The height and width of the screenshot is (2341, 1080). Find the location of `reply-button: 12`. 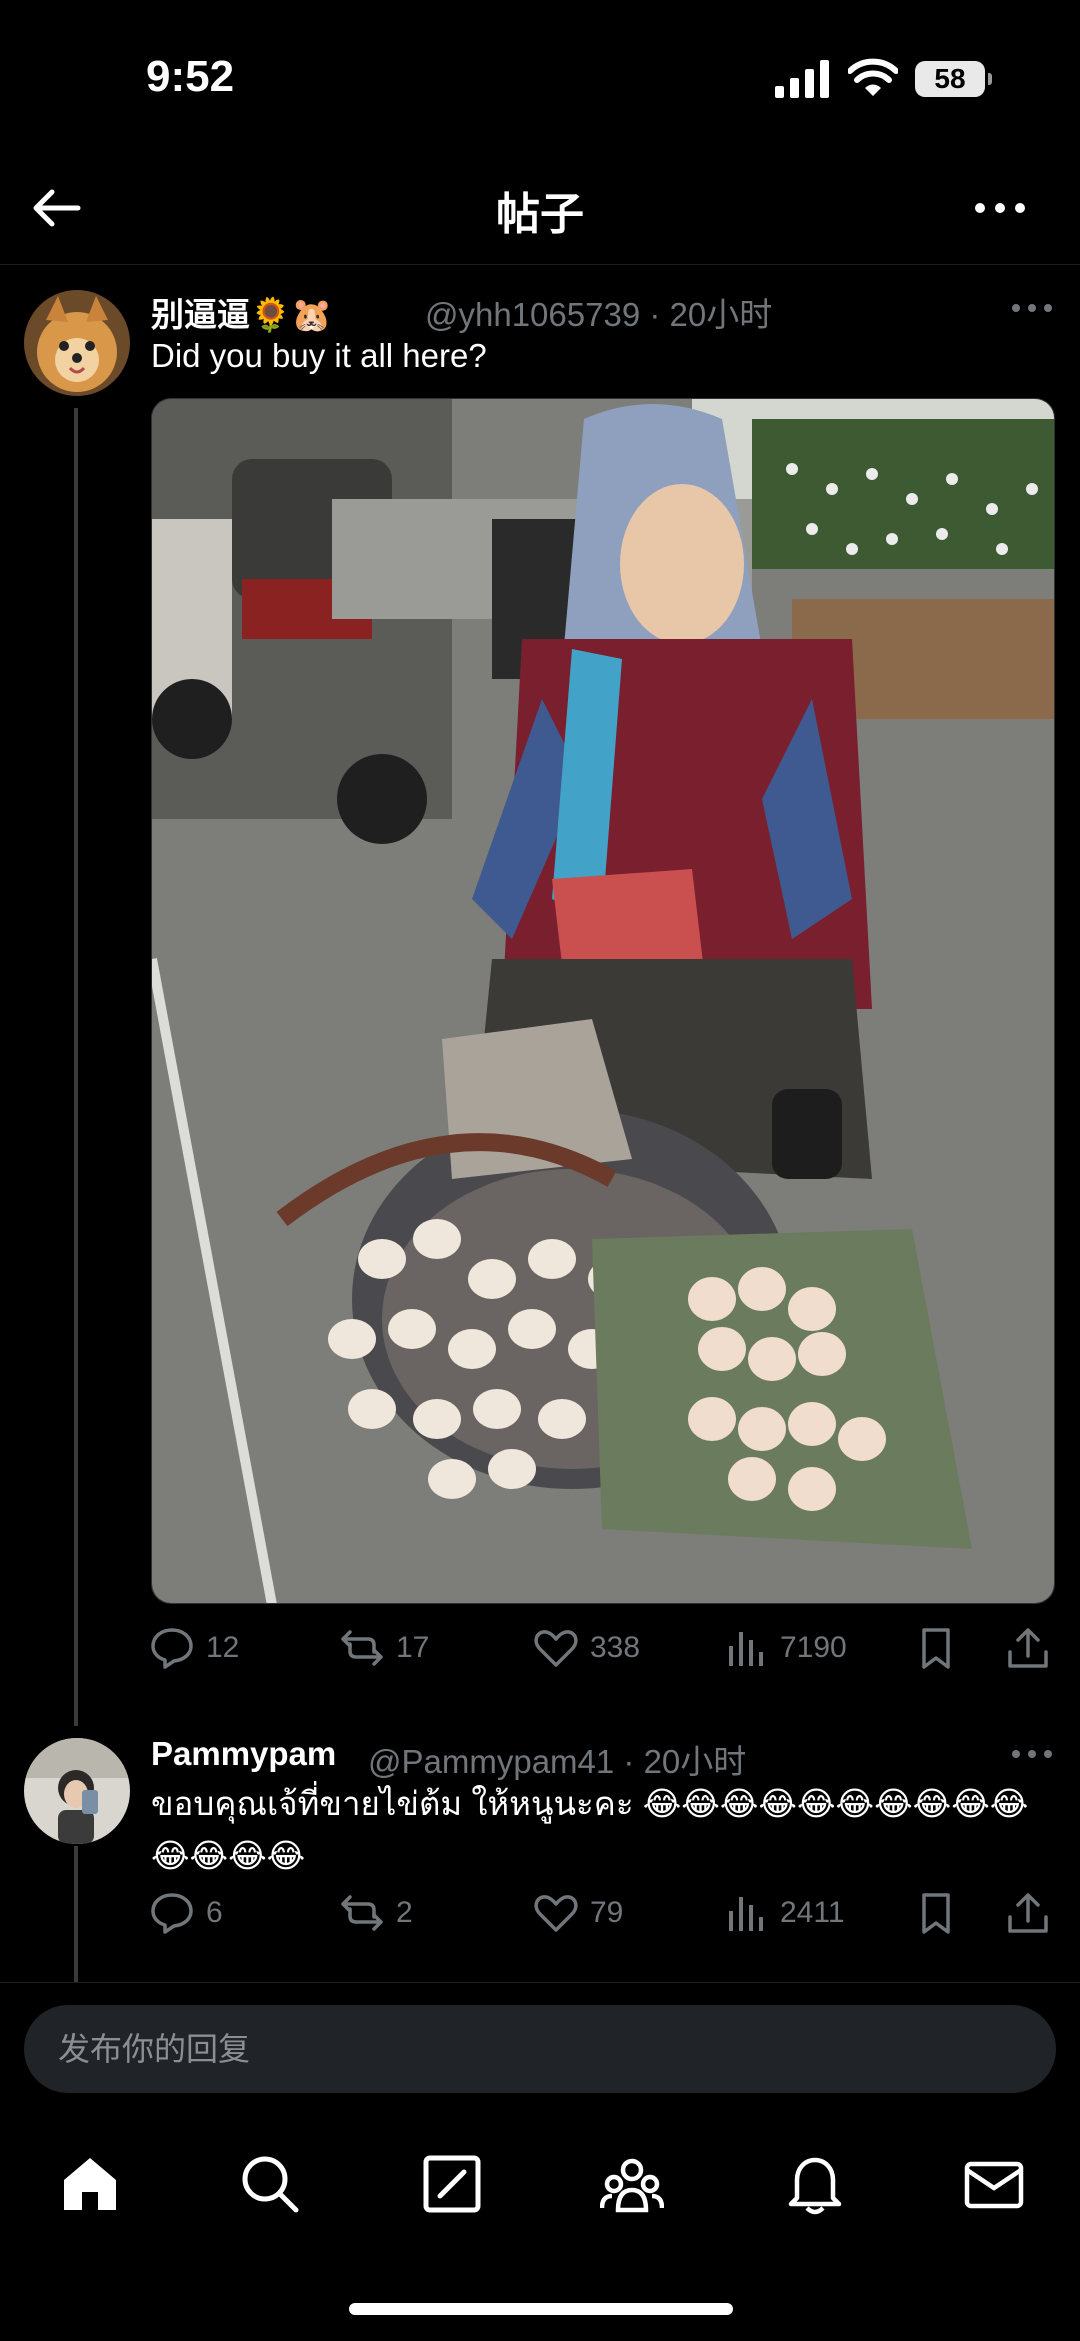

reply-button: 12 is located at coordinates (194, 1648).